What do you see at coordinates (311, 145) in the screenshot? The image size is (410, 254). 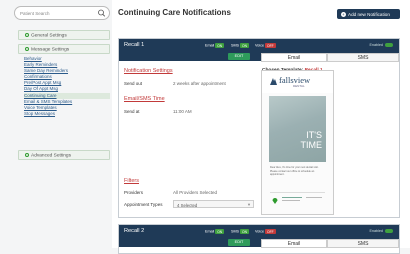 I see `headline-line-2: TIME` at bounding box center [311, 145].